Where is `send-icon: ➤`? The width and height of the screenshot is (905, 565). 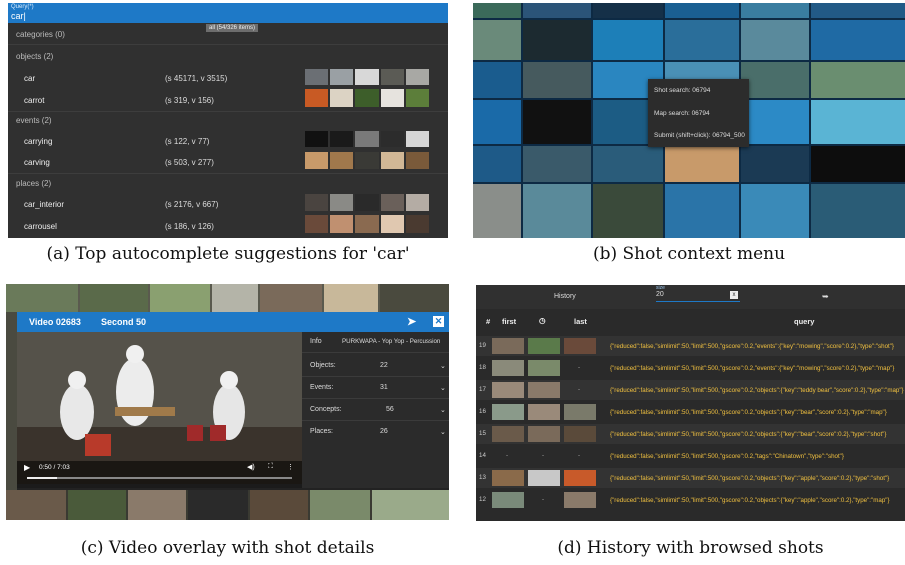 send-icon: ➤ is located at coordinates (411, 321).